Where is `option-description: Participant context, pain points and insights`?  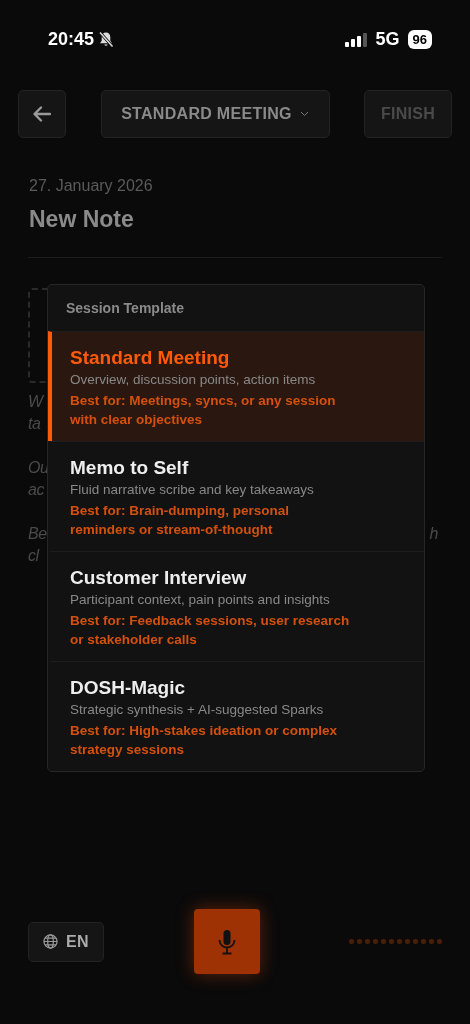
option-description: Participant context, pain points and insights is located at coordinates (200, 600).